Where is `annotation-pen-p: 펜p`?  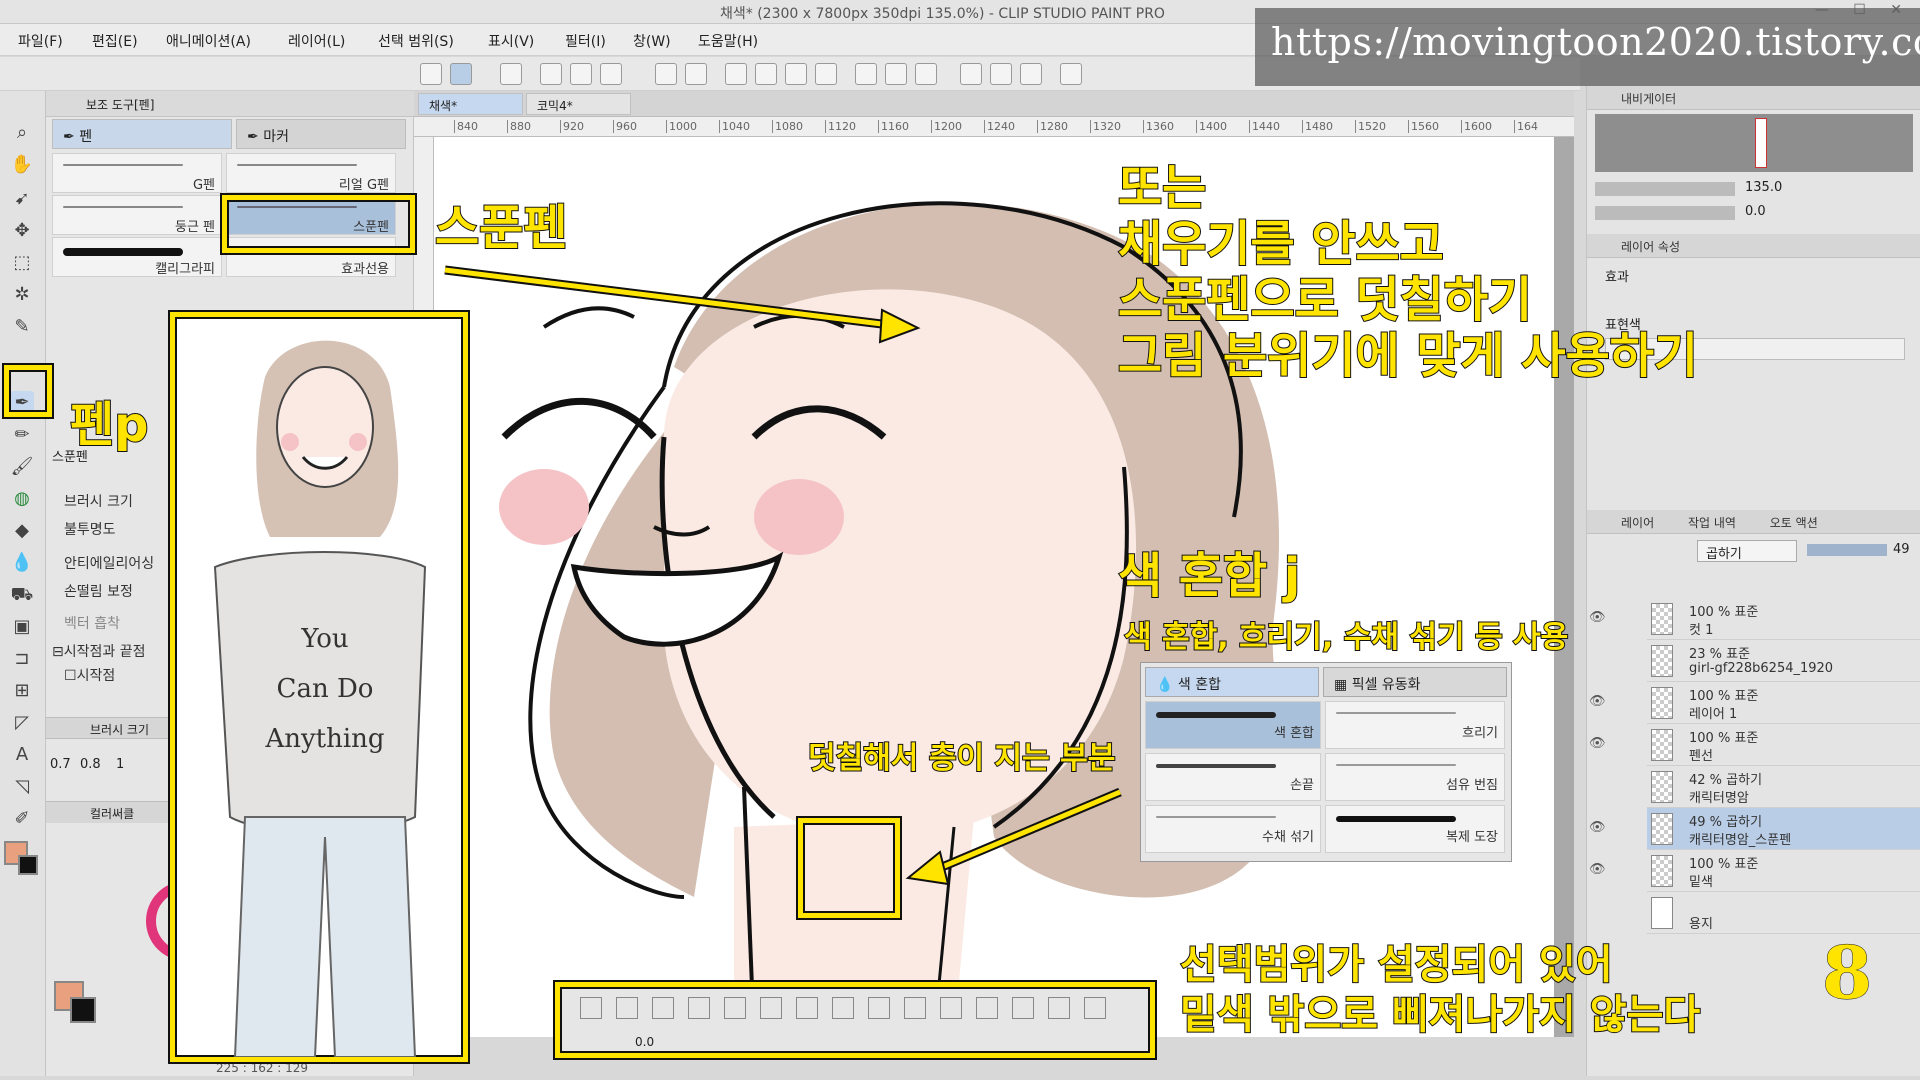 annotation-pen-p: 펜p is located at coordinates (109, 425).